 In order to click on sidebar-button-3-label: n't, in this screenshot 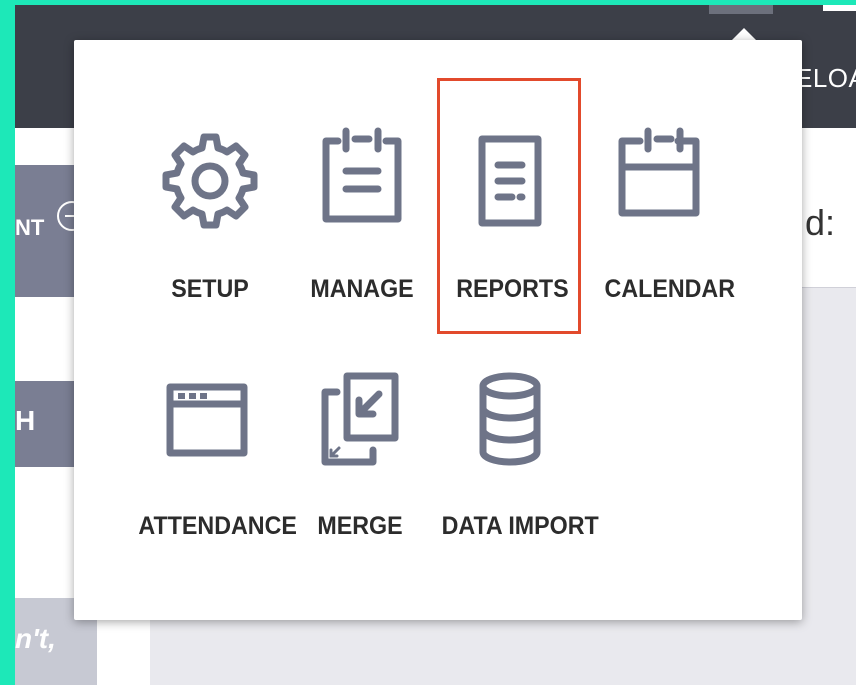, I will do `click(35, 638)`.